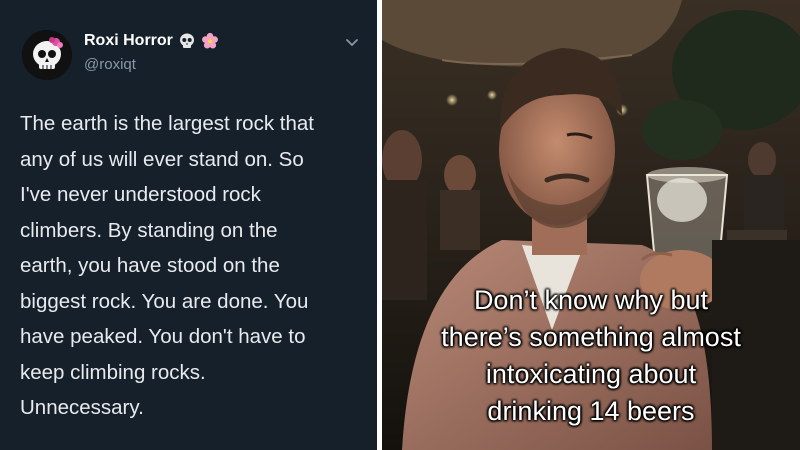 The width and height of the screenshot is (800, 450). I want to click on tweet-line: I've never understood rock, so click(140, 194).